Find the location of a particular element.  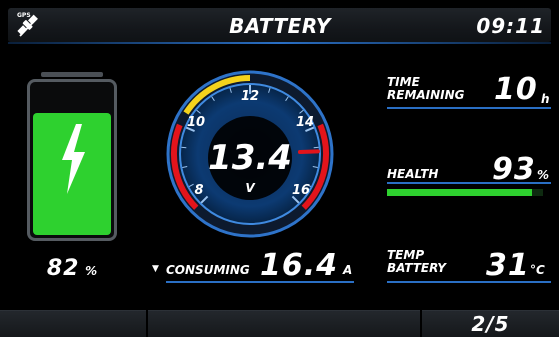

temp-battery-label: TEMP BATTERY is located at coordinates (416, 262).